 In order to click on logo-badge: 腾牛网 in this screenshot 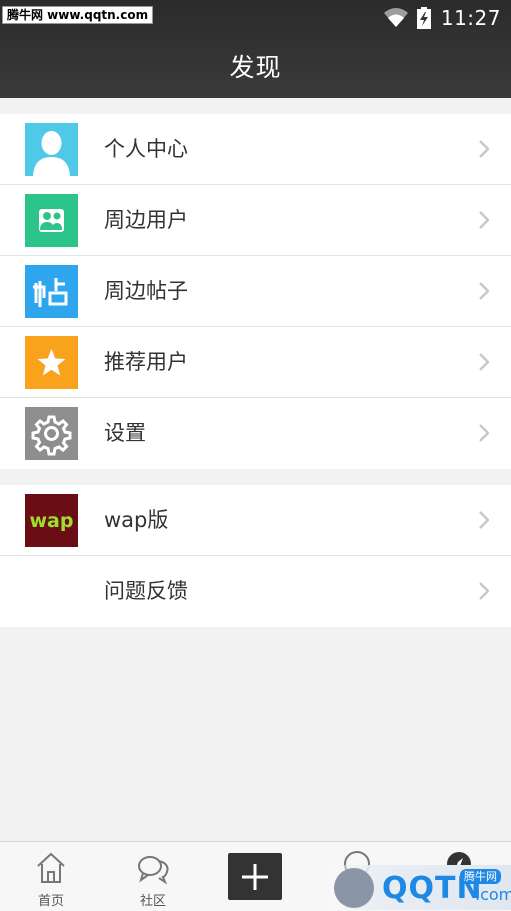, I will do `click(480, 876)`.